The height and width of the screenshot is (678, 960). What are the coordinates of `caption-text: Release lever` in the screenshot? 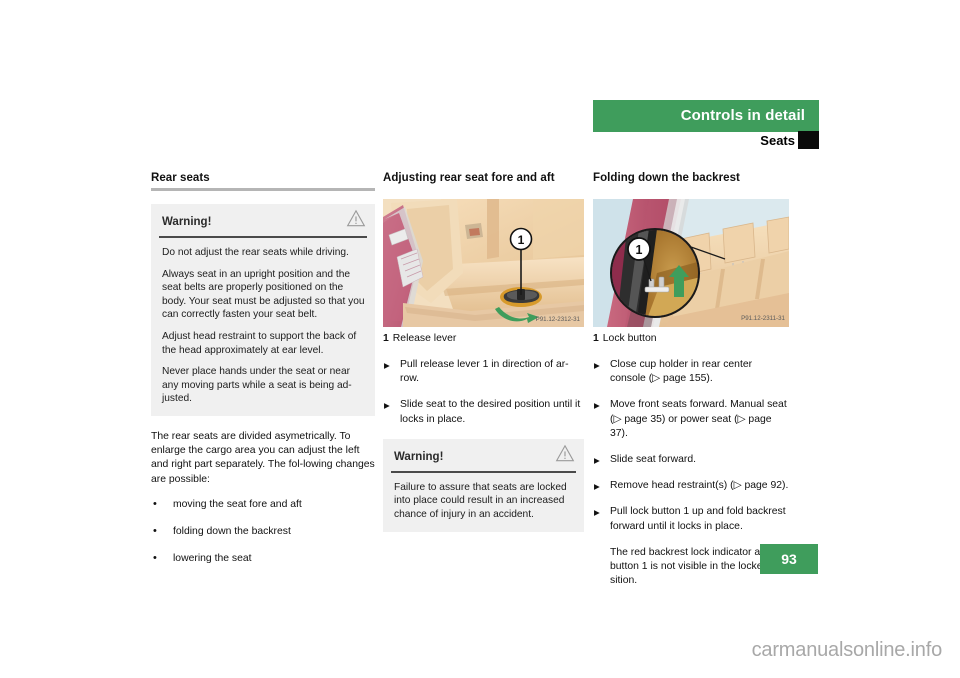 It's located at (424, 338).